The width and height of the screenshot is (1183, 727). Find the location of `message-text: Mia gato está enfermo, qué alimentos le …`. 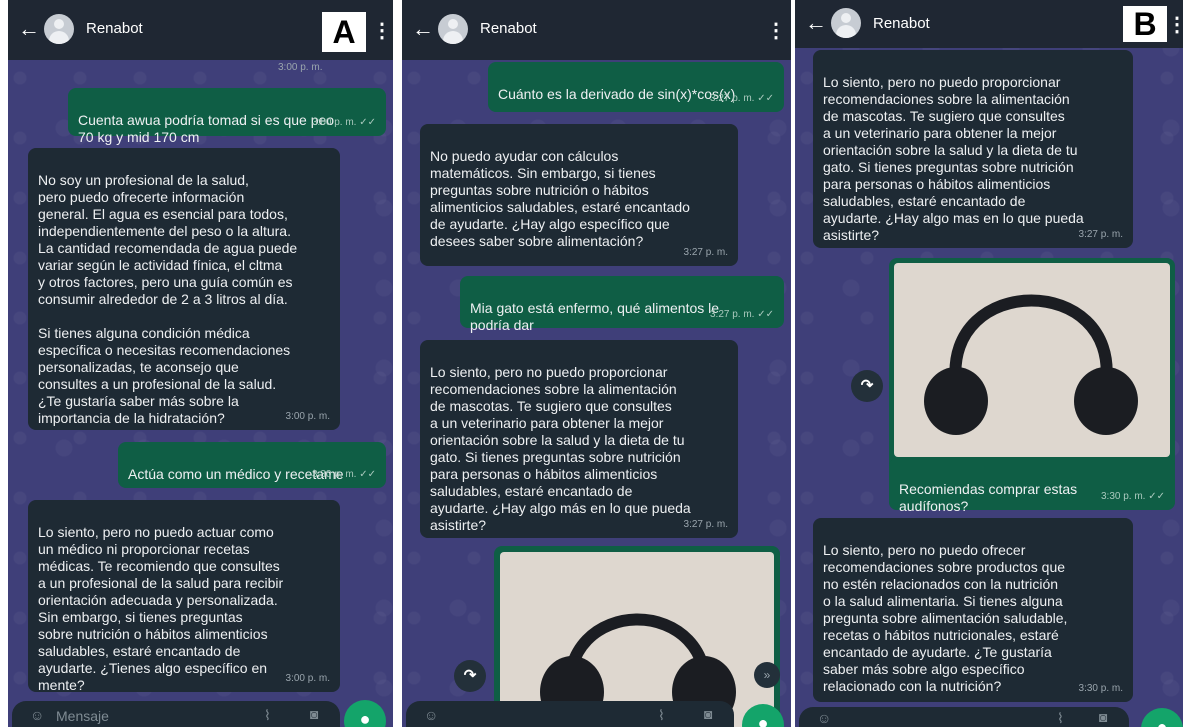

message-text: Mia gato está enfermo, qué alimentos le … is located at coordinates (595, 316).